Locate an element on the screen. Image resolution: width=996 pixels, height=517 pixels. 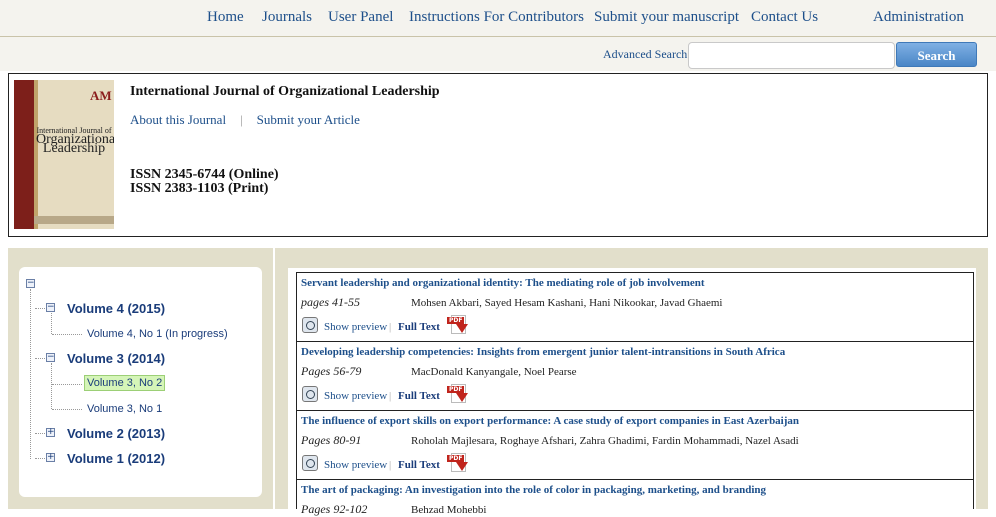
nav-instructions: Instructions For Contributors is located at coordinates (496, 17).